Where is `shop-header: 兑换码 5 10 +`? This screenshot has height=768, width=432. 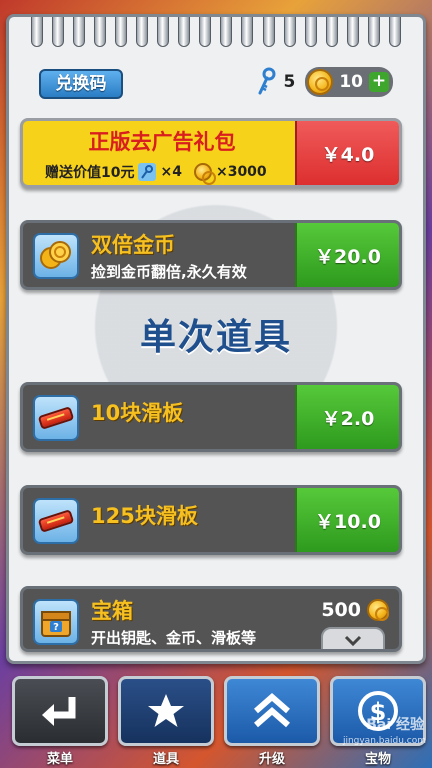 shop-header: 兑换码 5 10 + is located at coordinates (216, 84).